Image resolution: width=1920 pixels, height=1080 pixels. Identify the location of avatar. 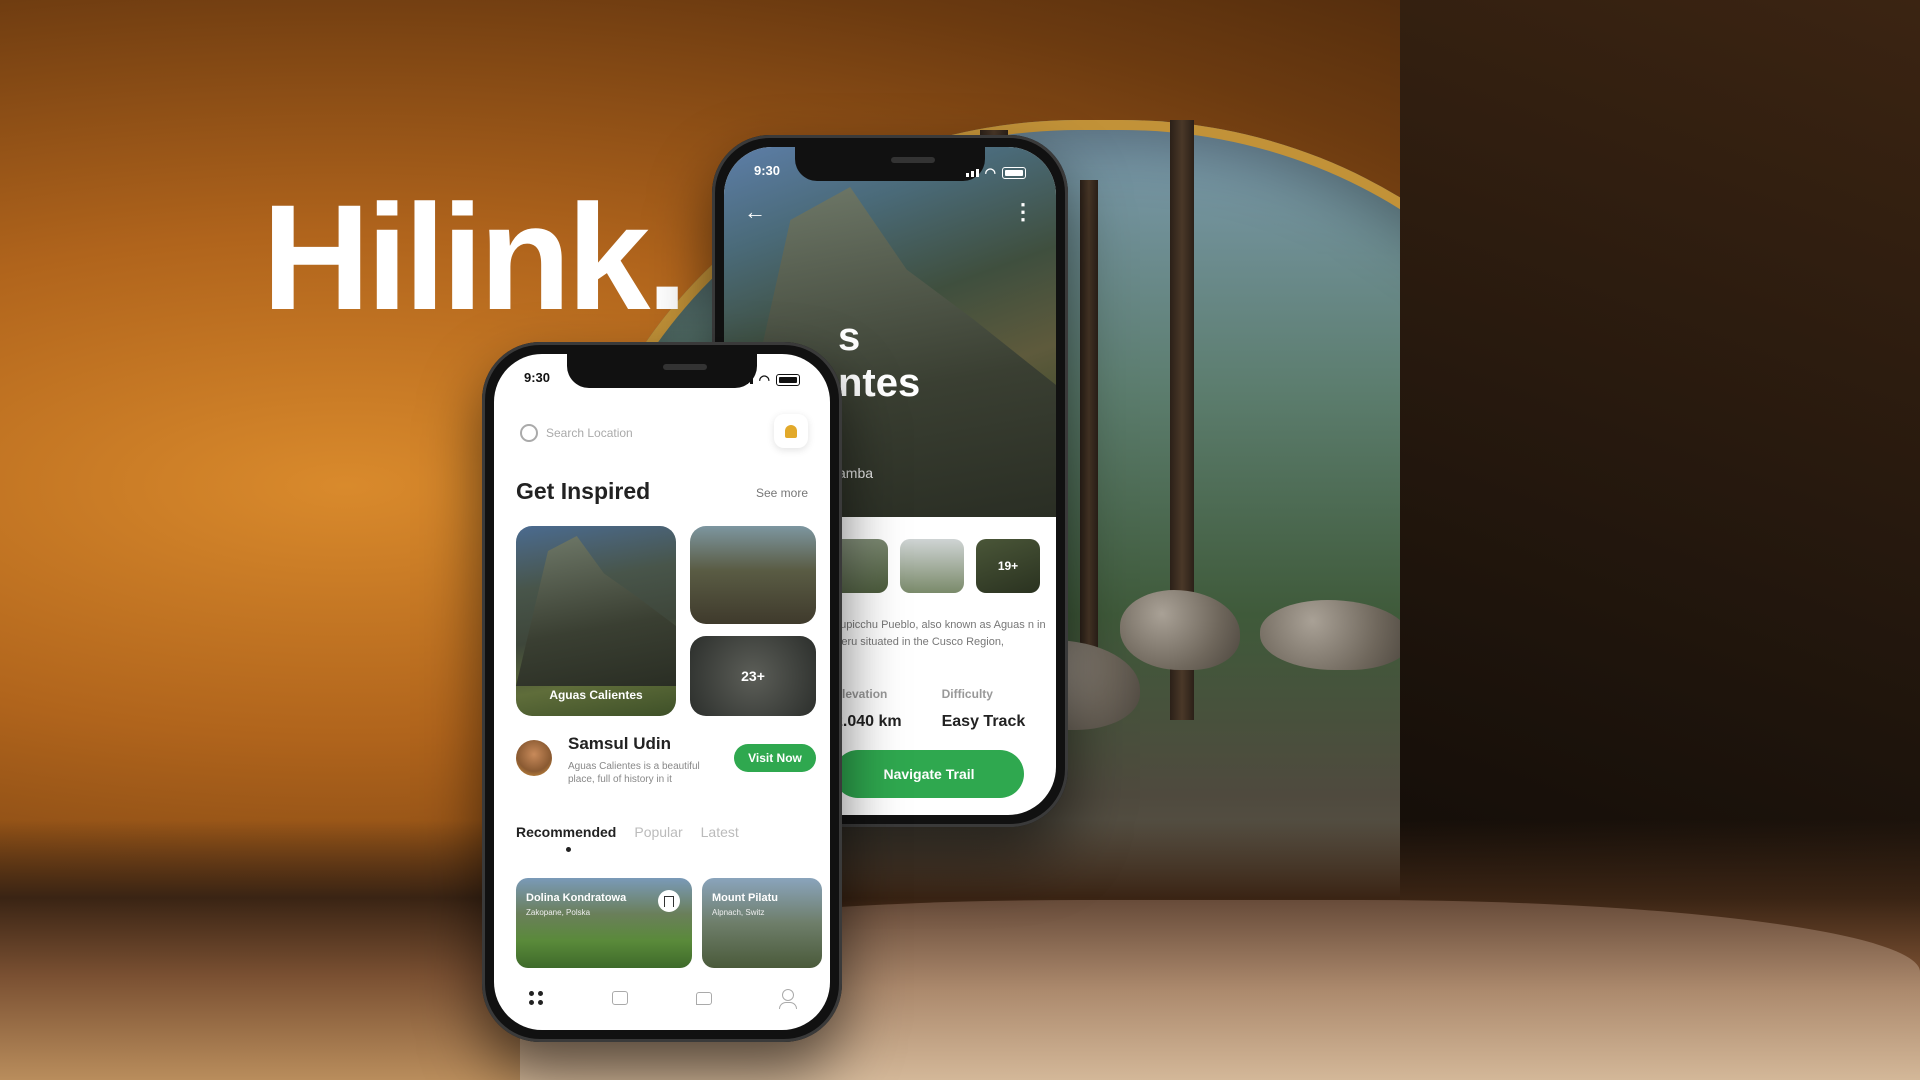
(534, 758).